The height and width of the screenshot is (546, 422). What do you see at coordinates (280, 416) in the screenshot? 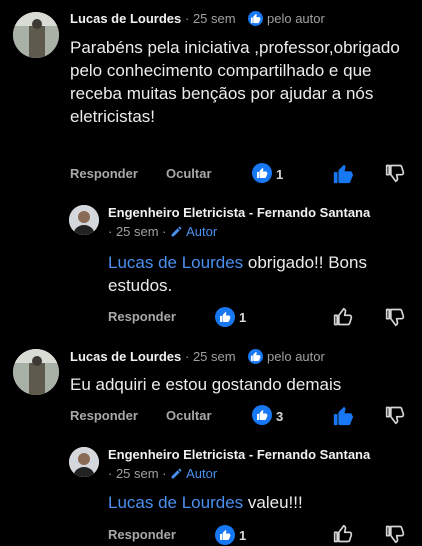
I see `like-count: 3` at bounding box center [280, 416].